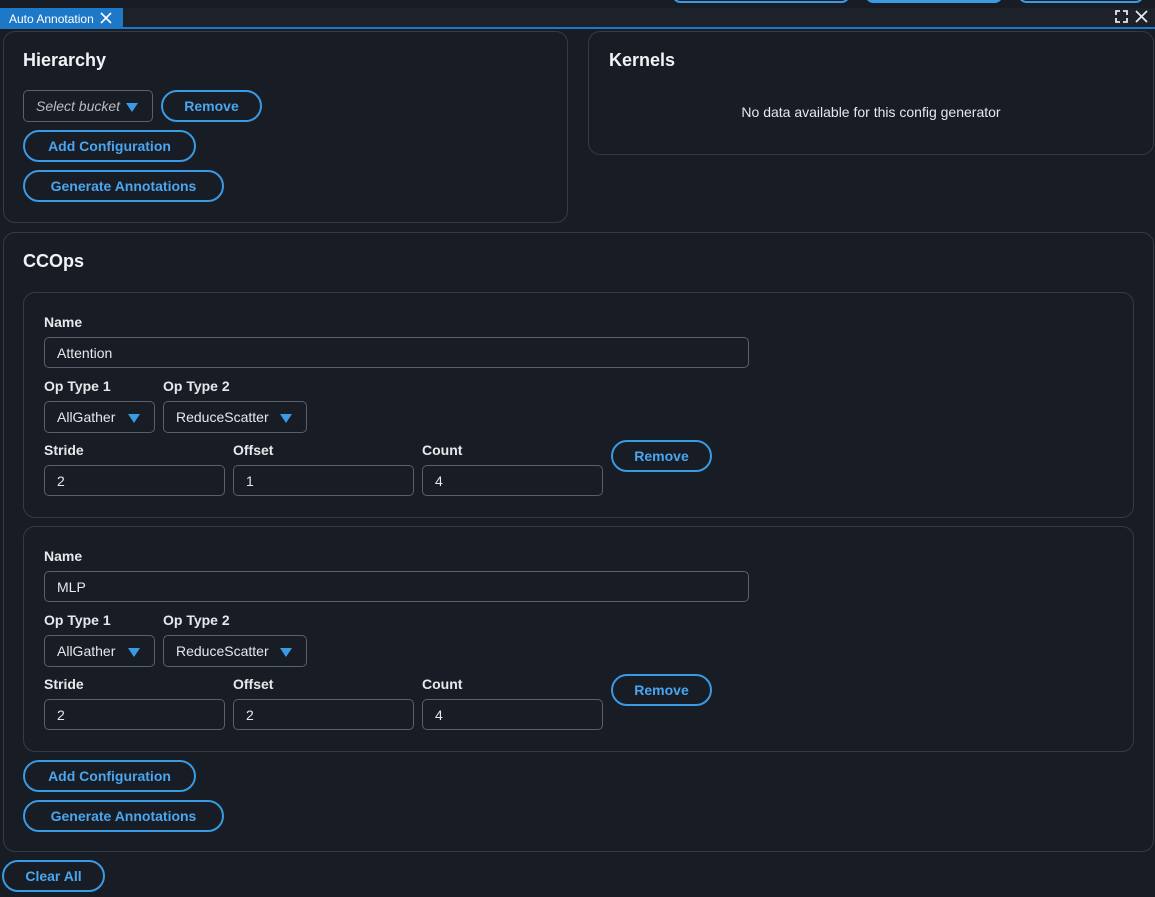 The width and height of the screenshot is (1155, 897). What do you see at coordinates (396, 586) in the screenshot?
I see `name-input: MLP` at bounding box center [396, 586].